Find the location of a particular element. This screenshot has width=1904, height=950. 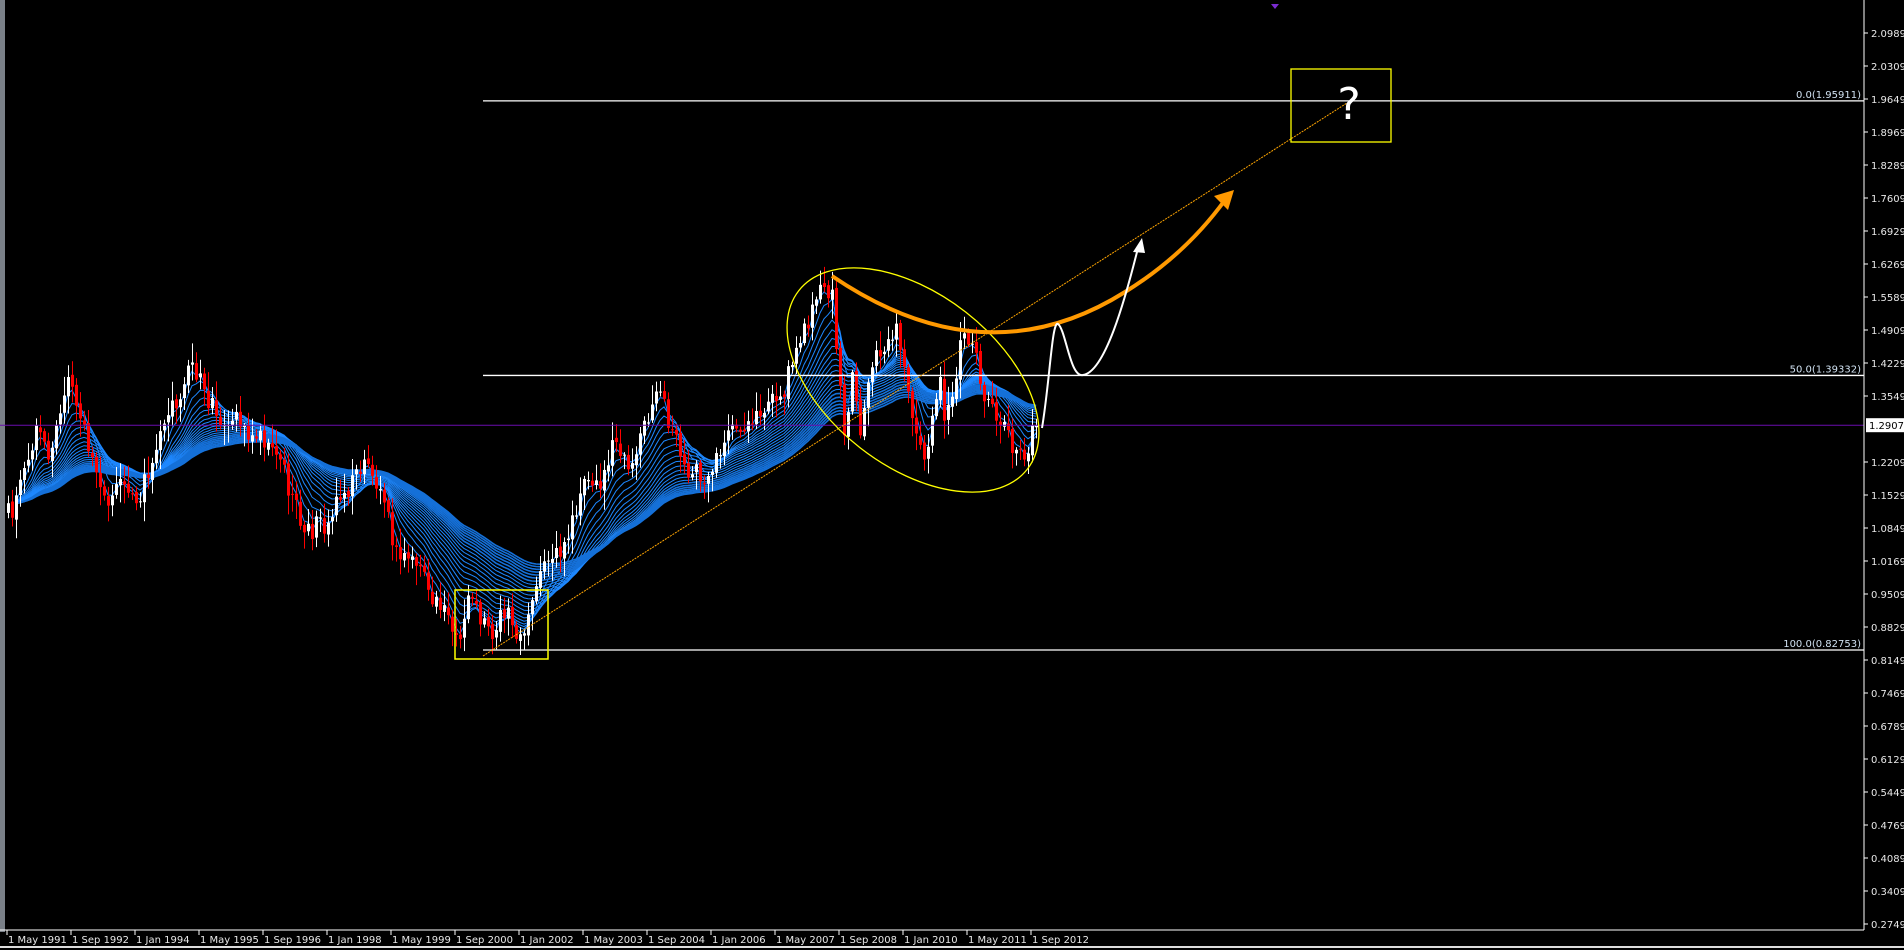

left-window-border is located at coordinates (2, 466).